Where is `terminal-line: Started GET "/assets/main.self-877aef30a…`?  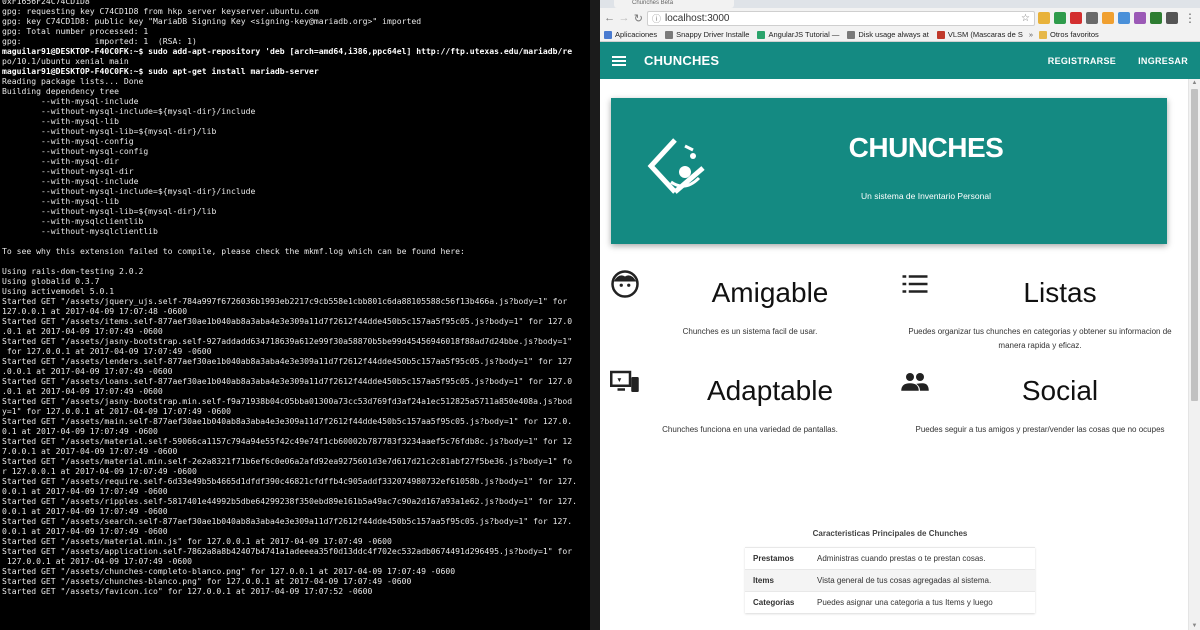
terminal-line: Started GET "/assets/main.self-877aef30a… is located at coordinates (287, 421).